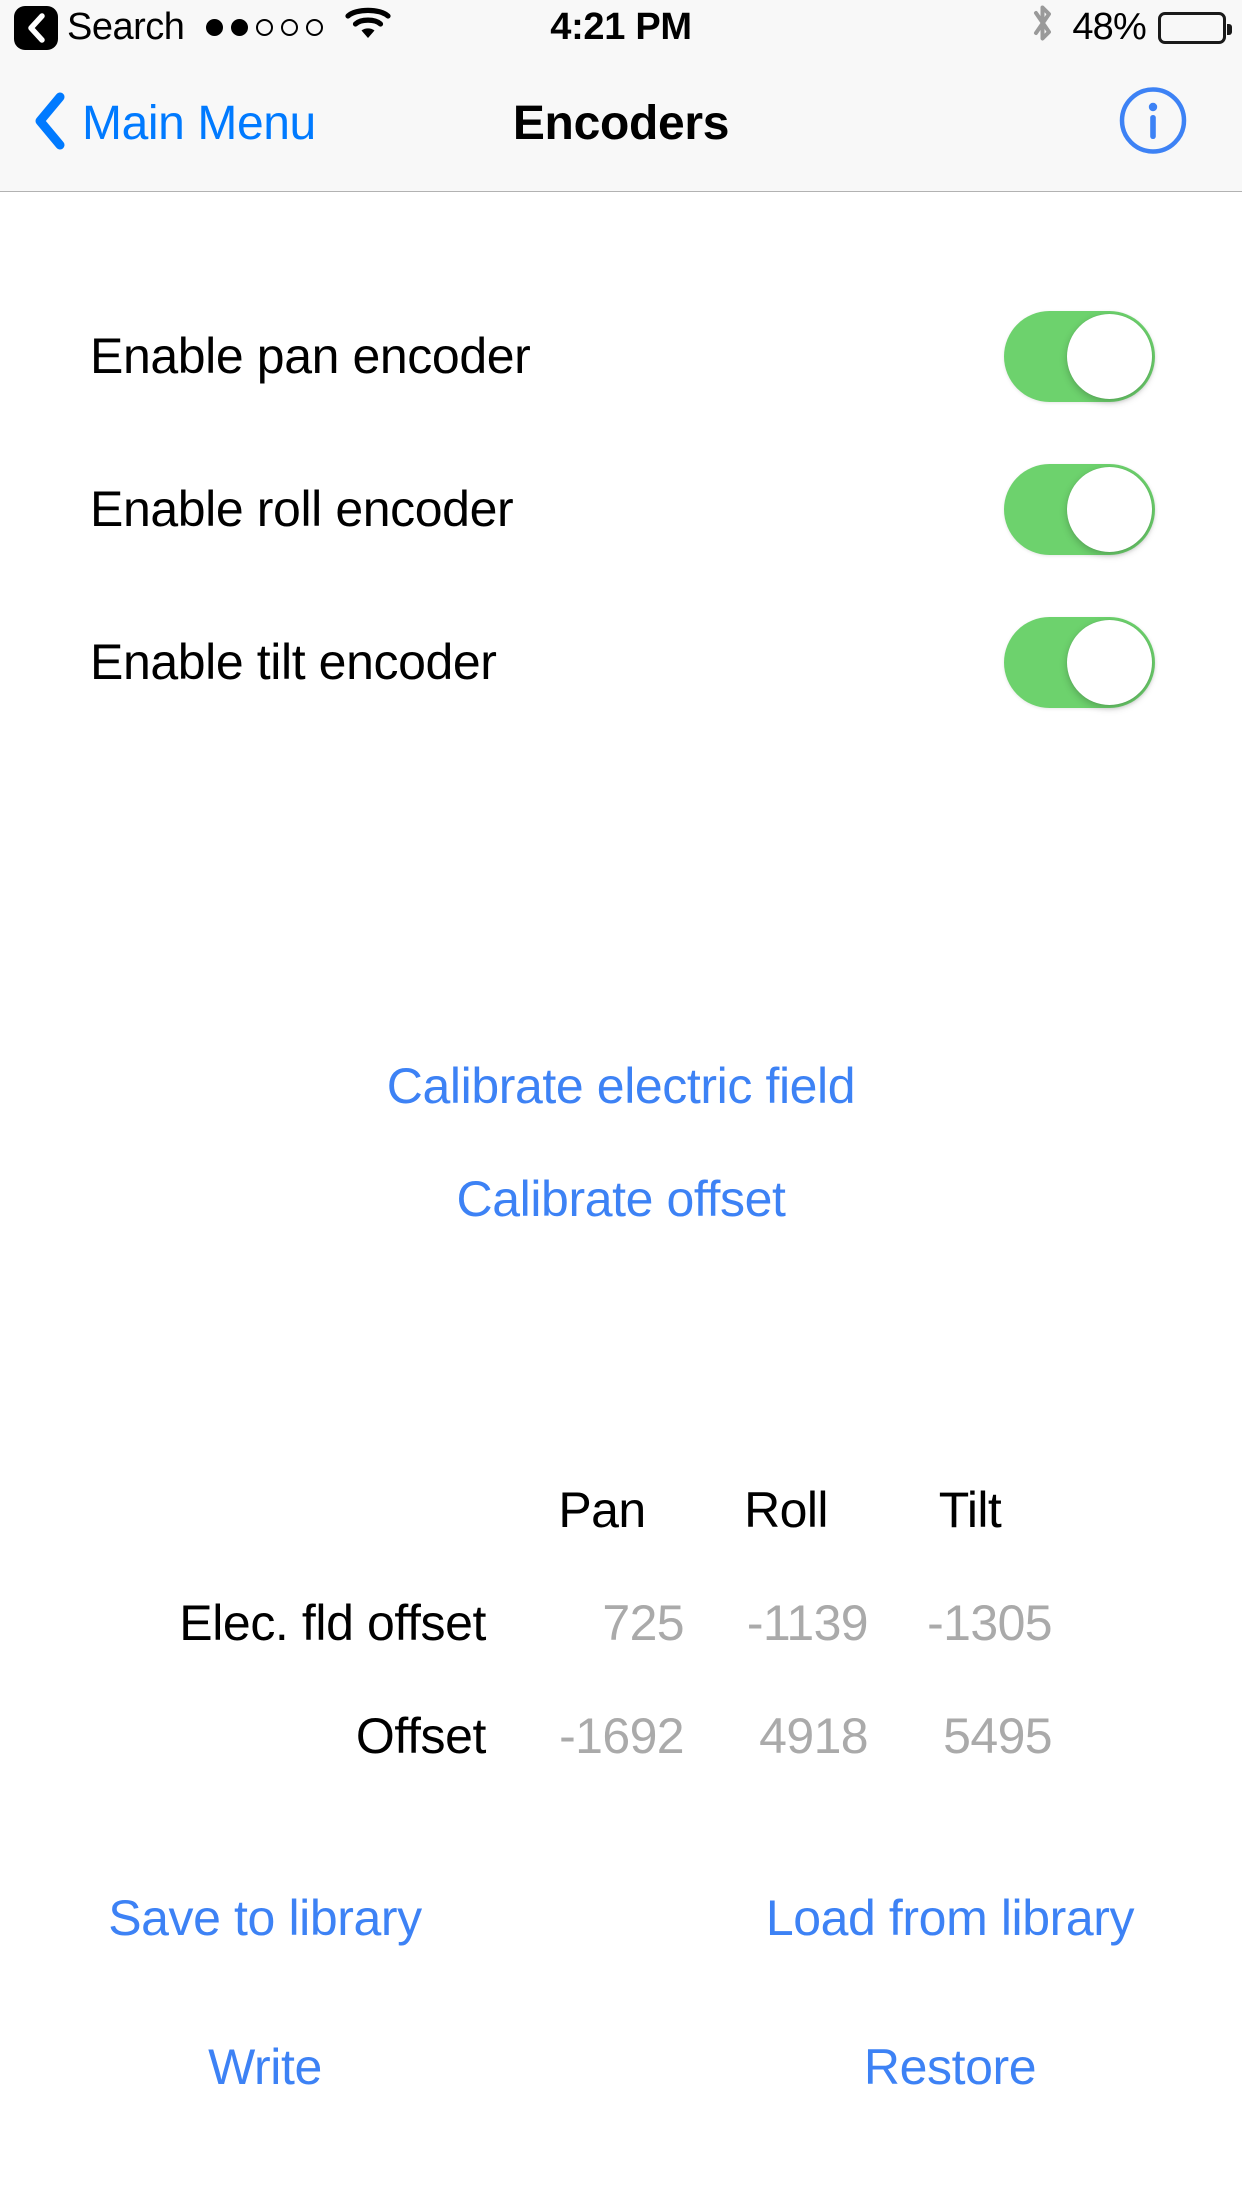 This screenshot has width=1242, height=2208. I want to click on setting-label-roll-encoder: Enable roll encoder, so click(302, 509).